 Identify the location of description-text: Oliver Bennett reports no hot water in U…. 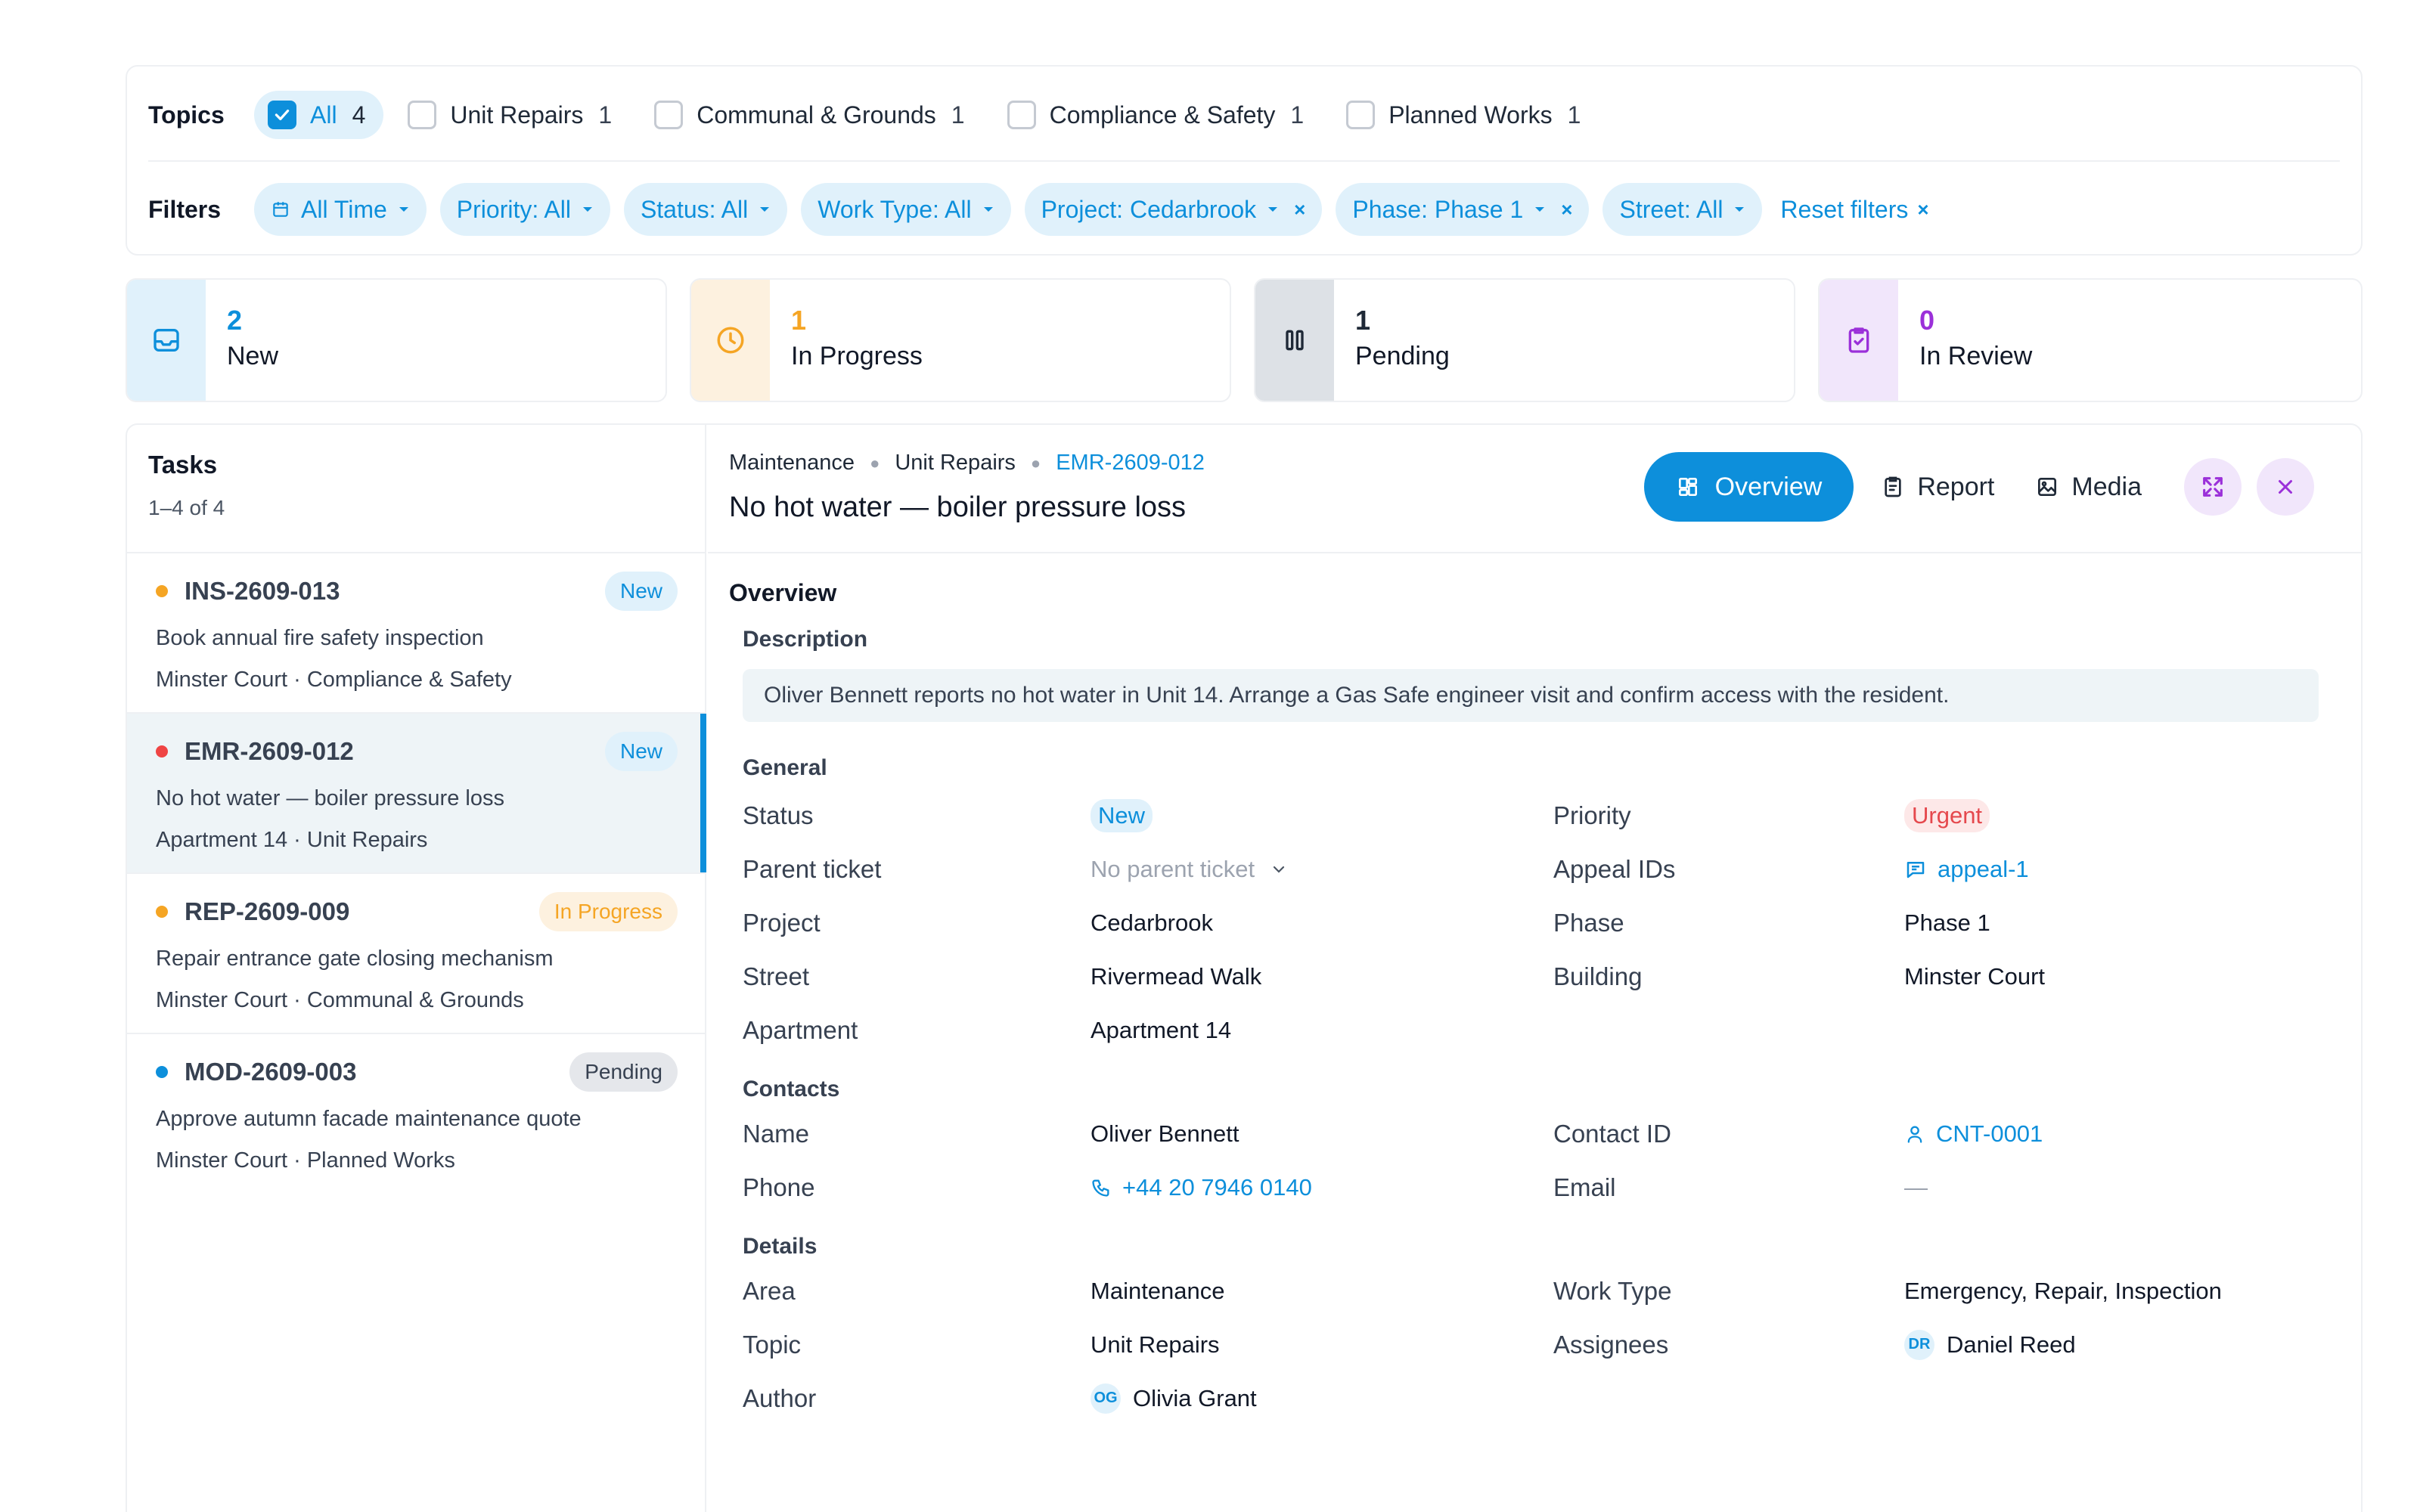
(1531, 695).